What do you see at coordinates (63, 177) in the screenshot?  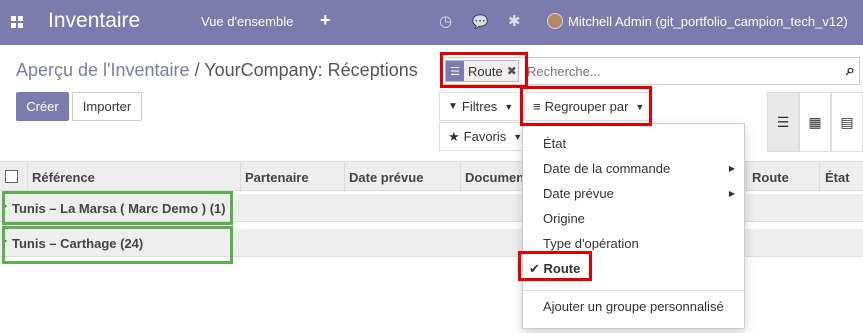 I see `column-reference: Référence` at bounding box center [63, 177].